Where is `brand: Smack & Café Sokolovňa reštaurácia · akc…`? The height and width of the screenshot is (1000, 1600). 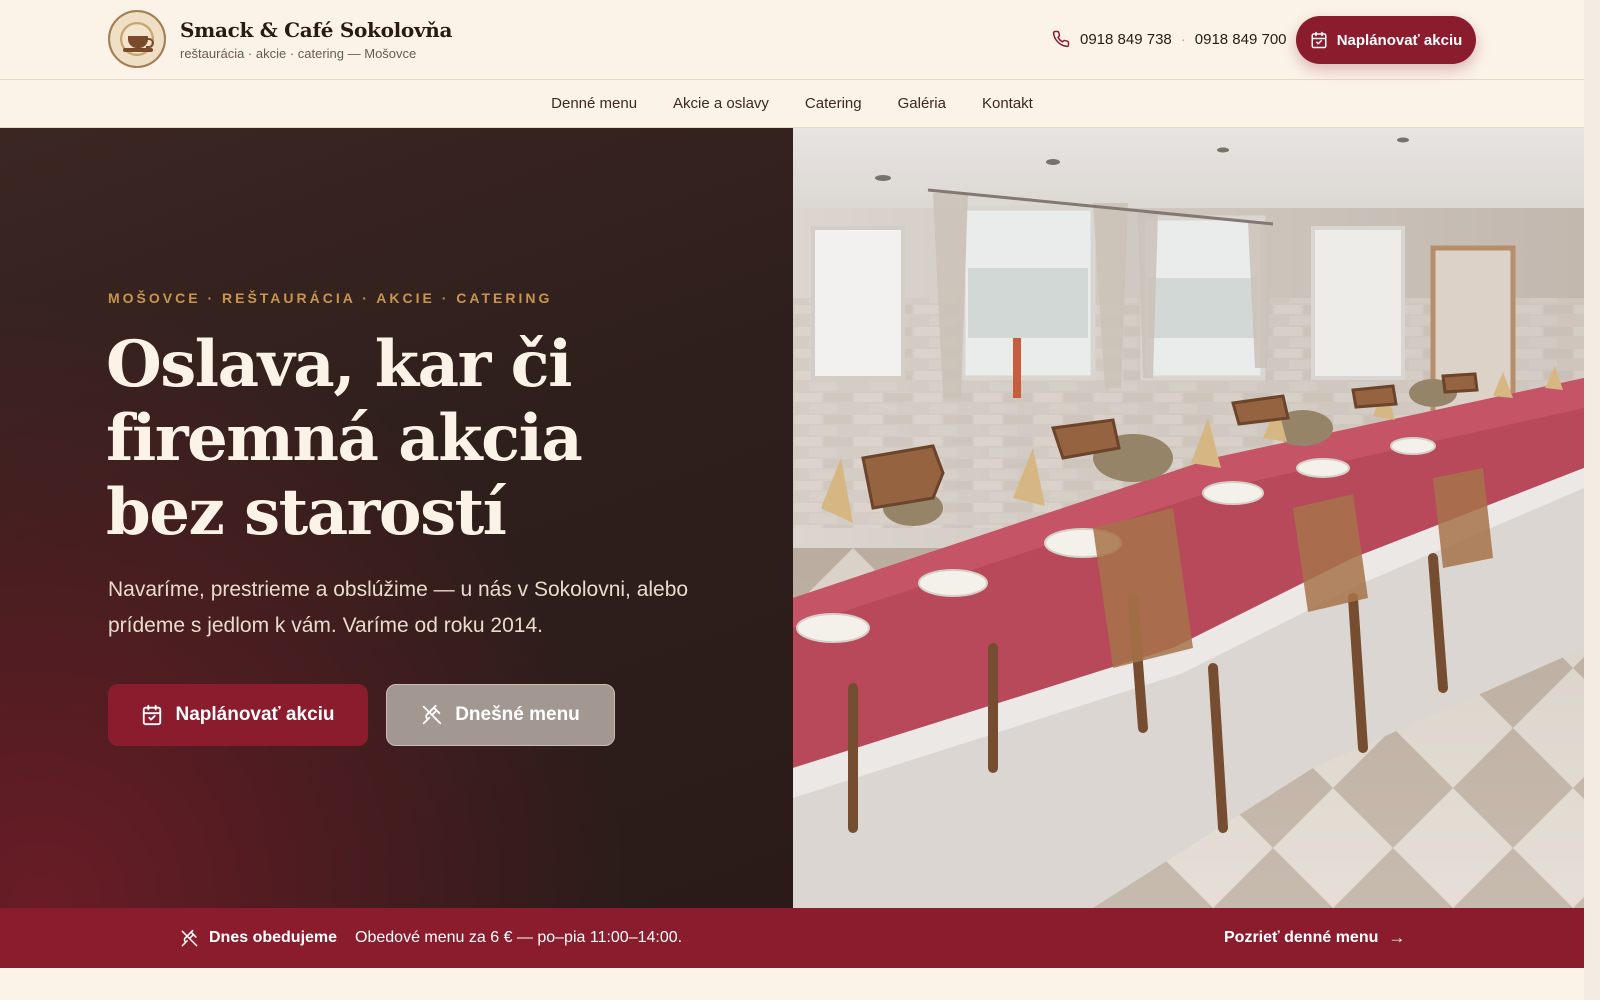
brand: Smack & Café Sokolovňa reštaurácia · akc… is located at coordinates (280, 39).